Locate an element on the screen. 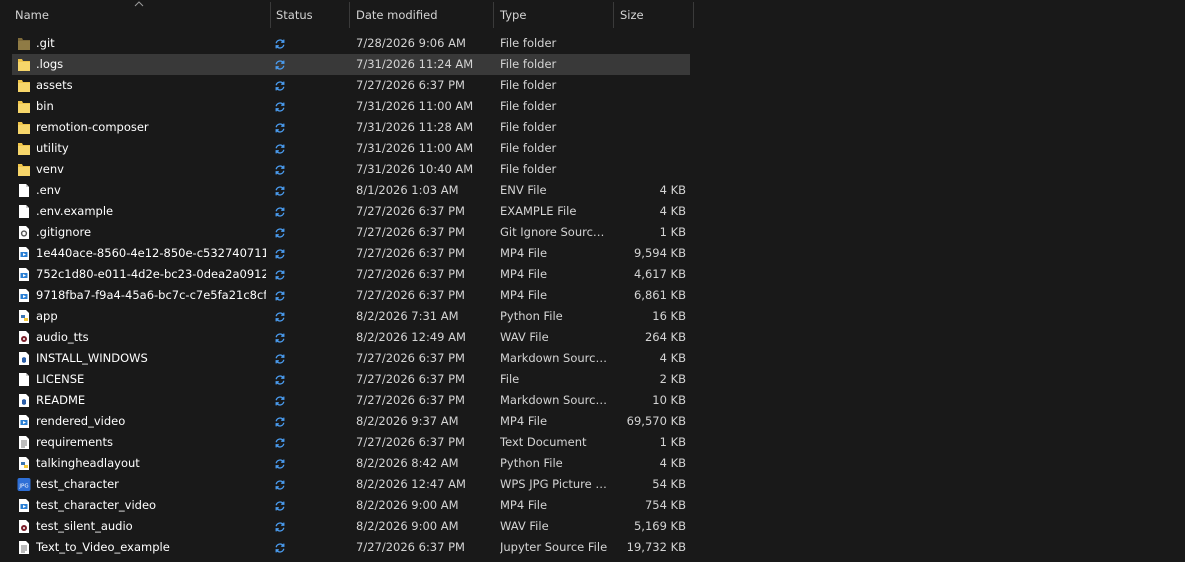  jpg-file-icon: JPG is located at coordinates (24, 484).